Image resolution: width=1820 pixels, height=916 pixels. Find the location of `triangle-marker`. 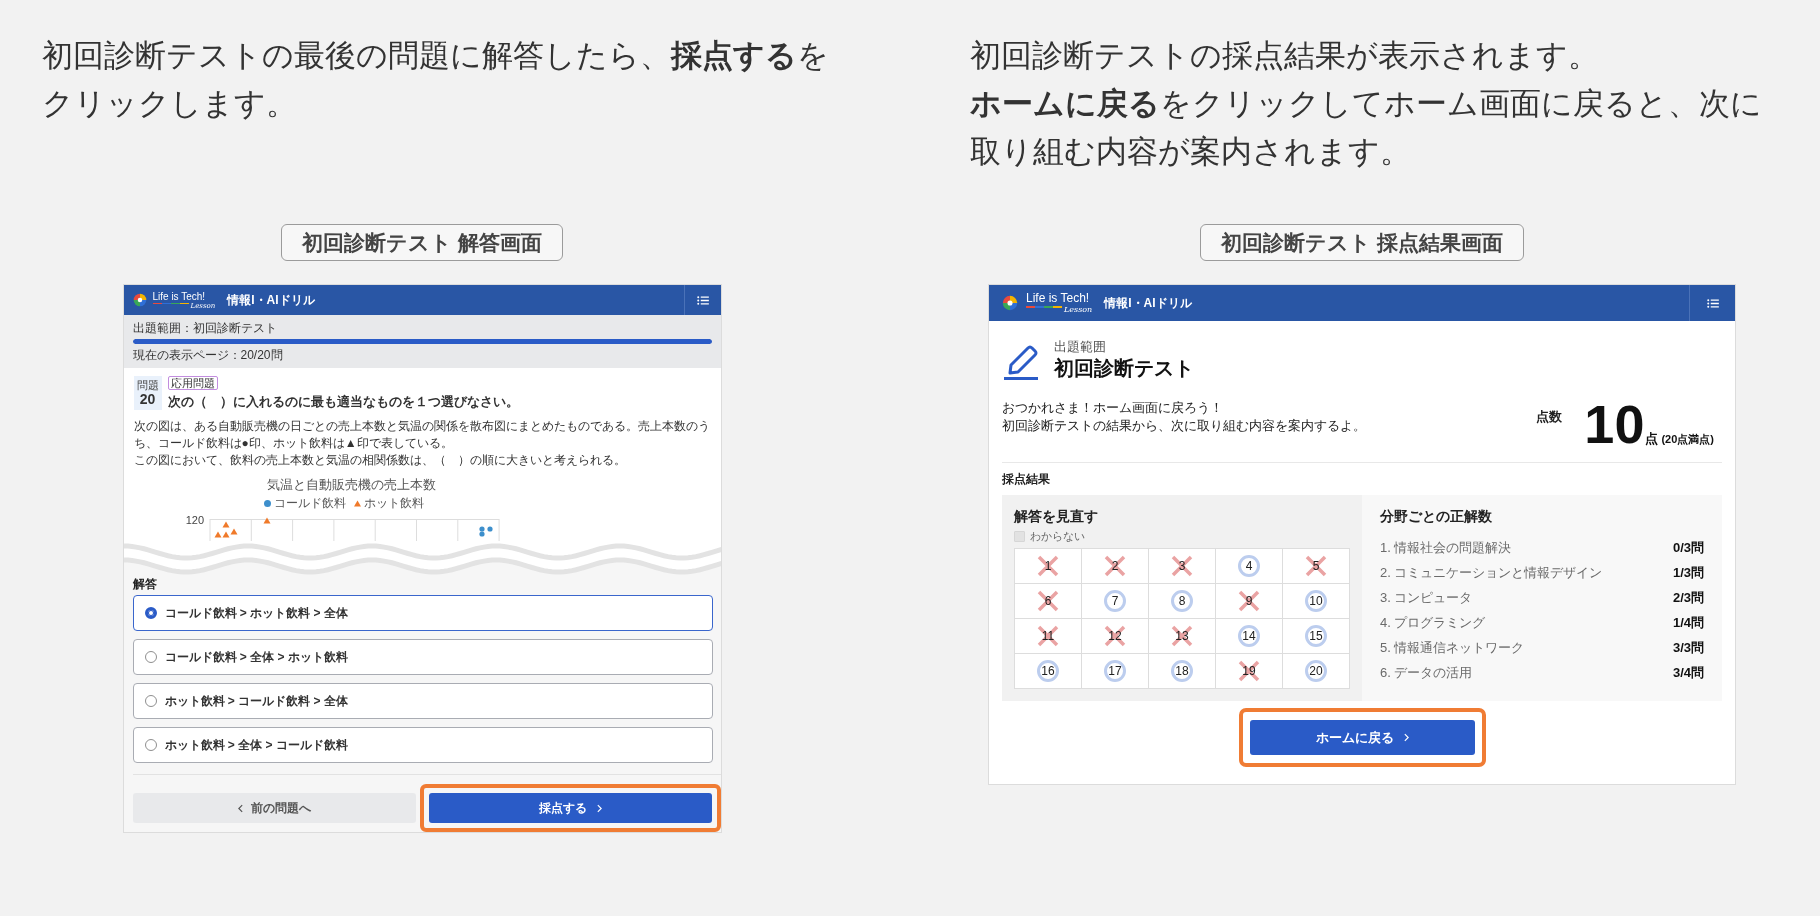

triangle-marker is located at coordinates (266, 520).